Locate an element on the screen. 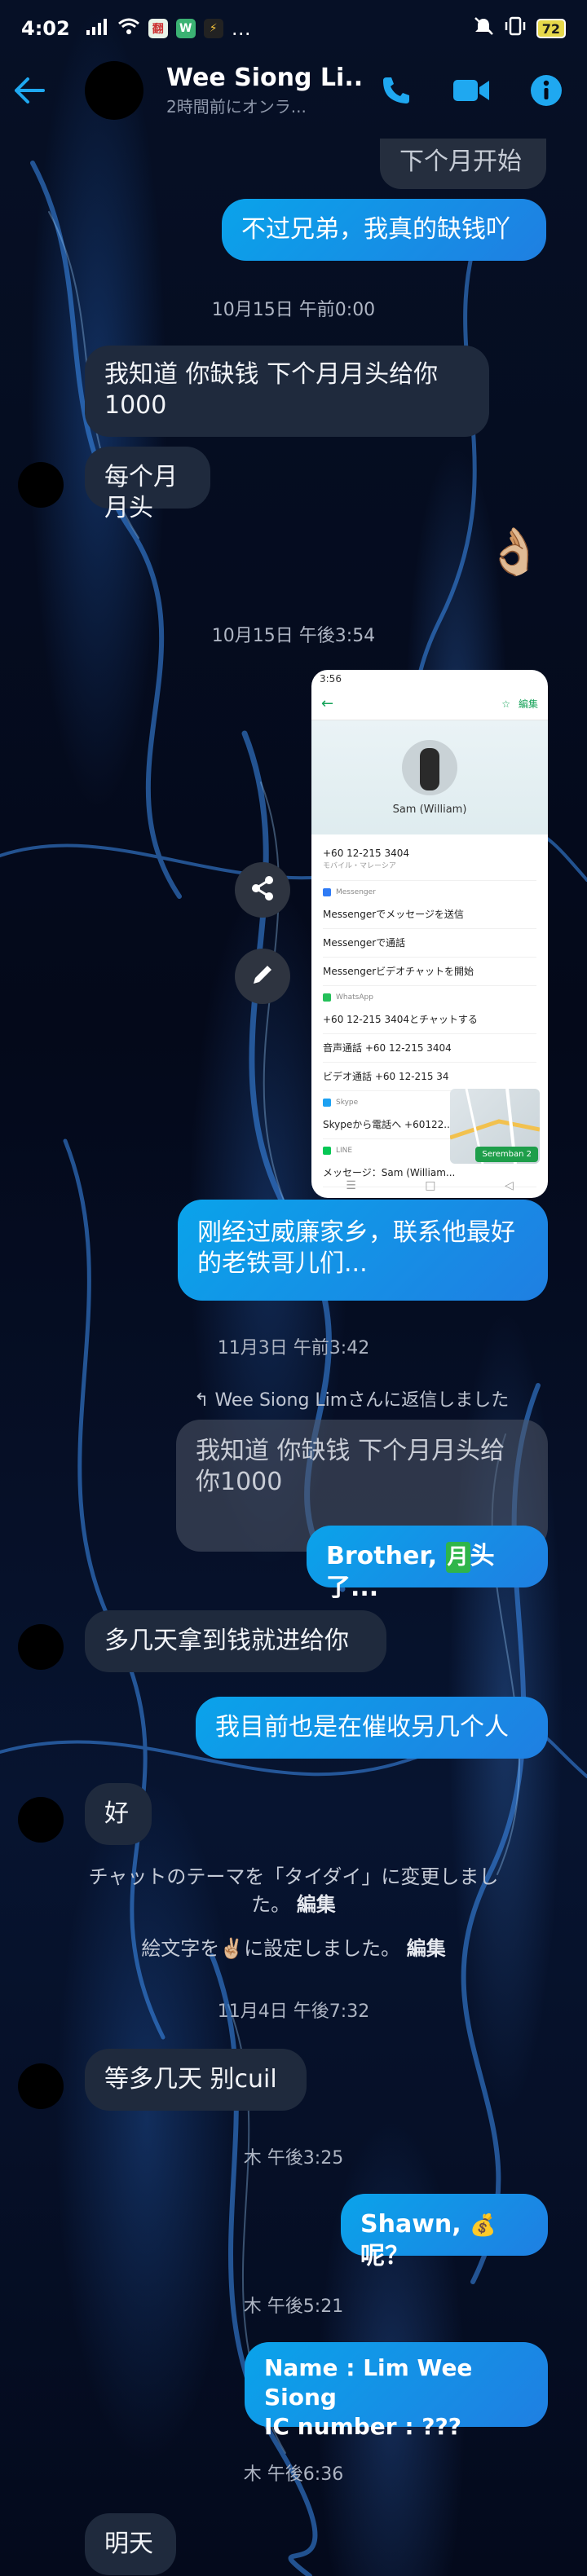 Image resolution: width=587 pixels, height=2576 pixels. message-incoming: 多几天拿到钱就进给你 is located at coordinates (235, 1641).